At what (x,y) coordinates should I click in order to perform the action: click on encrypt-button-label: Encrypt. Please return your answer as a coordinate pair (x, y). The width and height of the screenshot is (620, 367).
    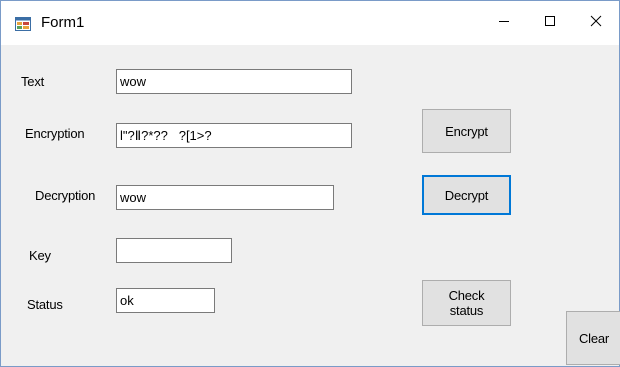
    Looking at the image, I should click on (466, 131).